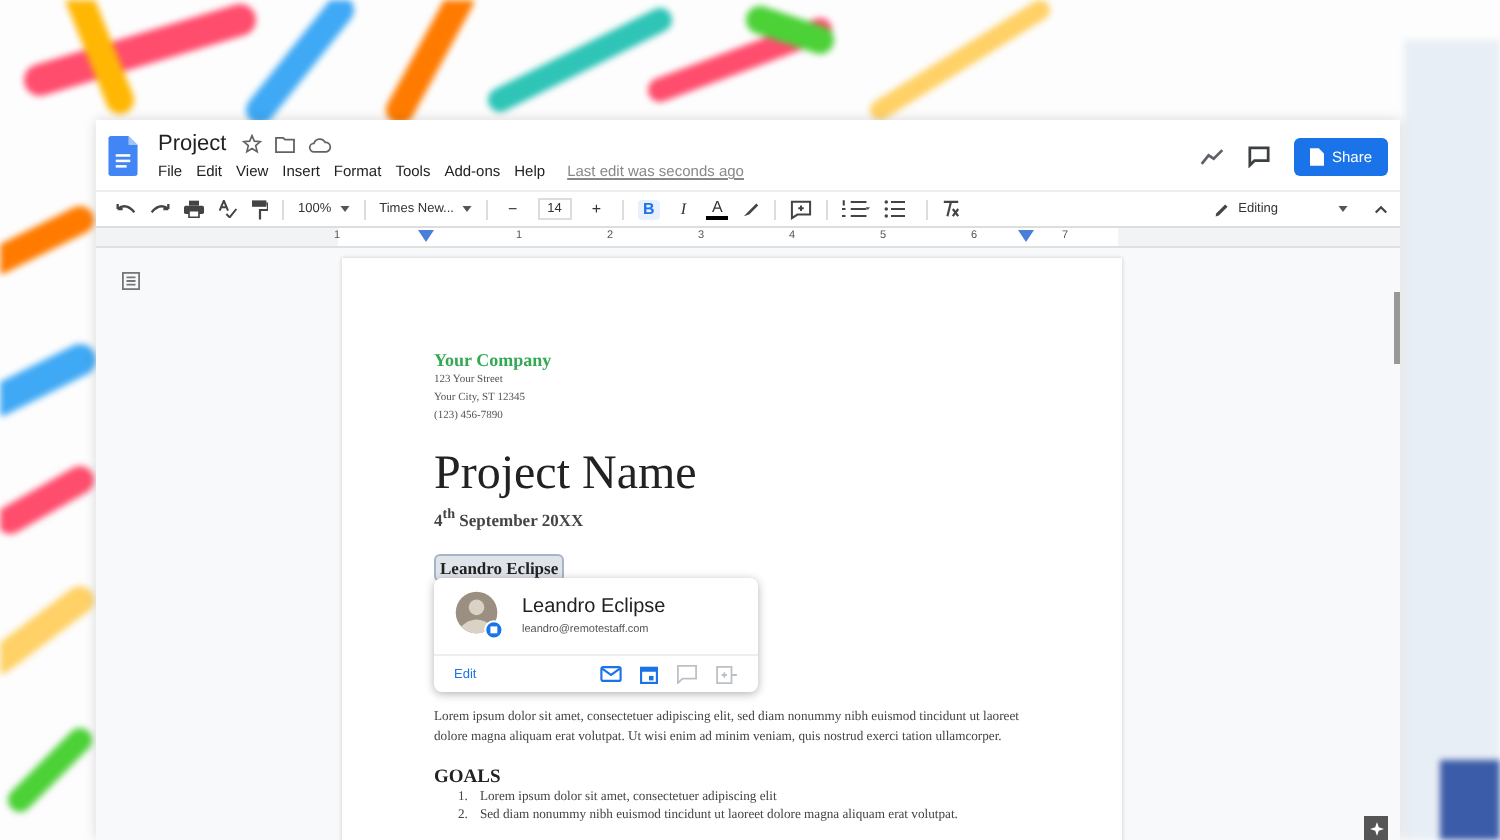 This screenshot has height=840, width=1500. I want to click on document-icon, so click(1316, 156).